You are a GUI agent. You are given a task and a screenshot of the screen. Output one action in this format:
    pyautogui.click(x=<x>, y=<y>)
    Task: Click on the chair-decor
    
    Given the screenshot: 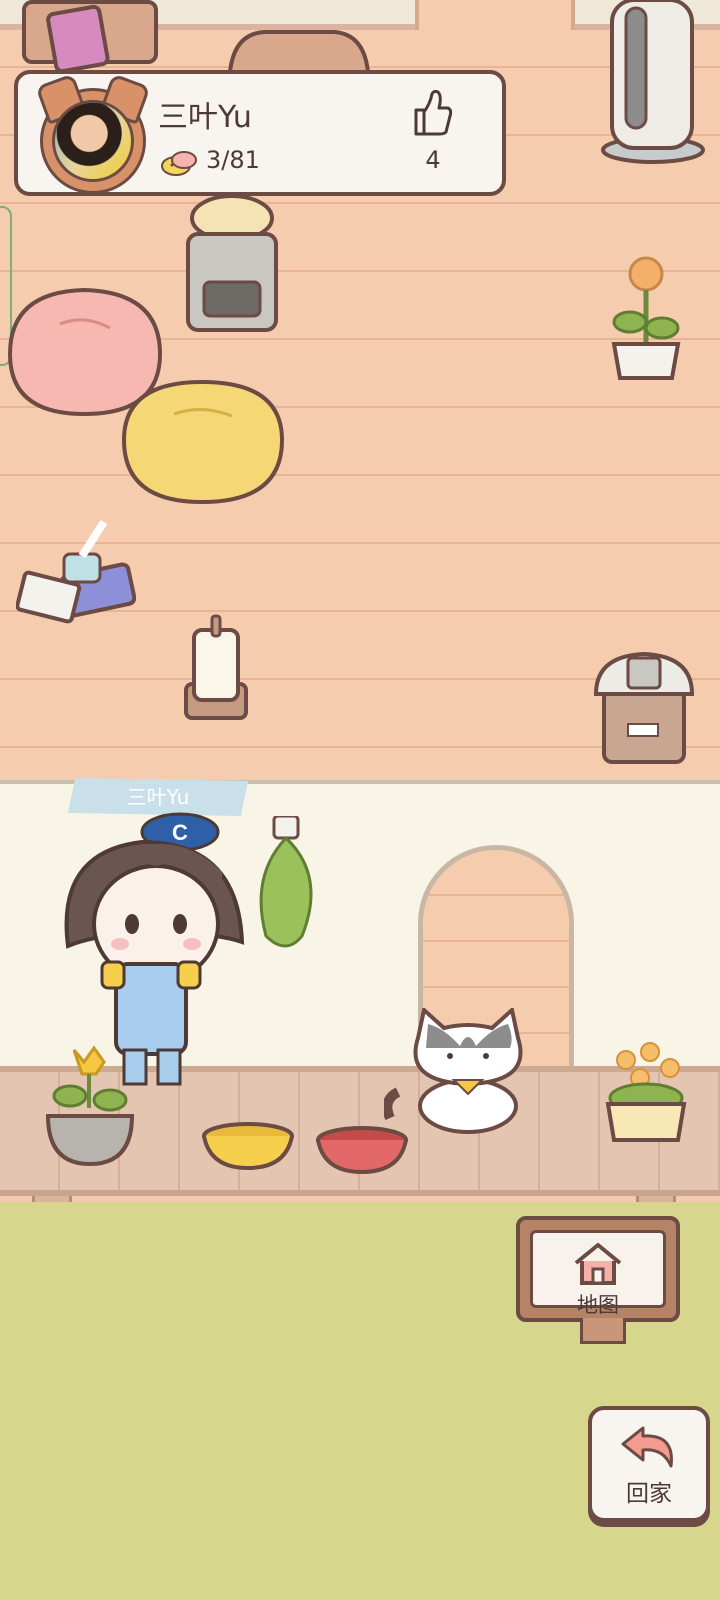 What is the action you would take?
    pyautogui.click(x=299, y=51)
    